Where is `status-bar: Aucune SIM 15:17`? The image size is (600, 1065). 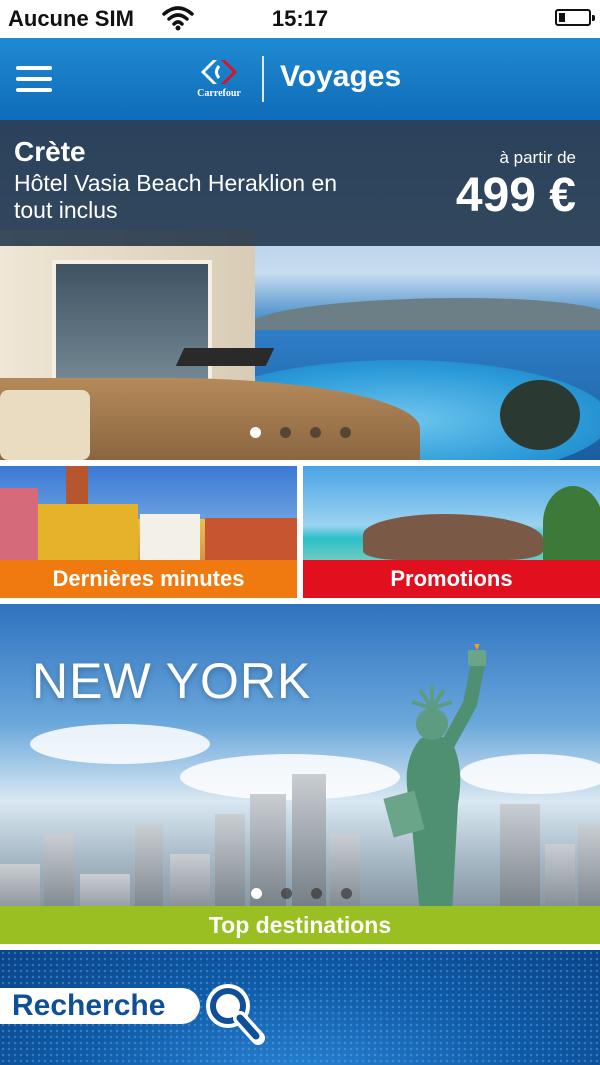 status-bar: Aucune SIM 15:17 is located at coordinates (300, 19).